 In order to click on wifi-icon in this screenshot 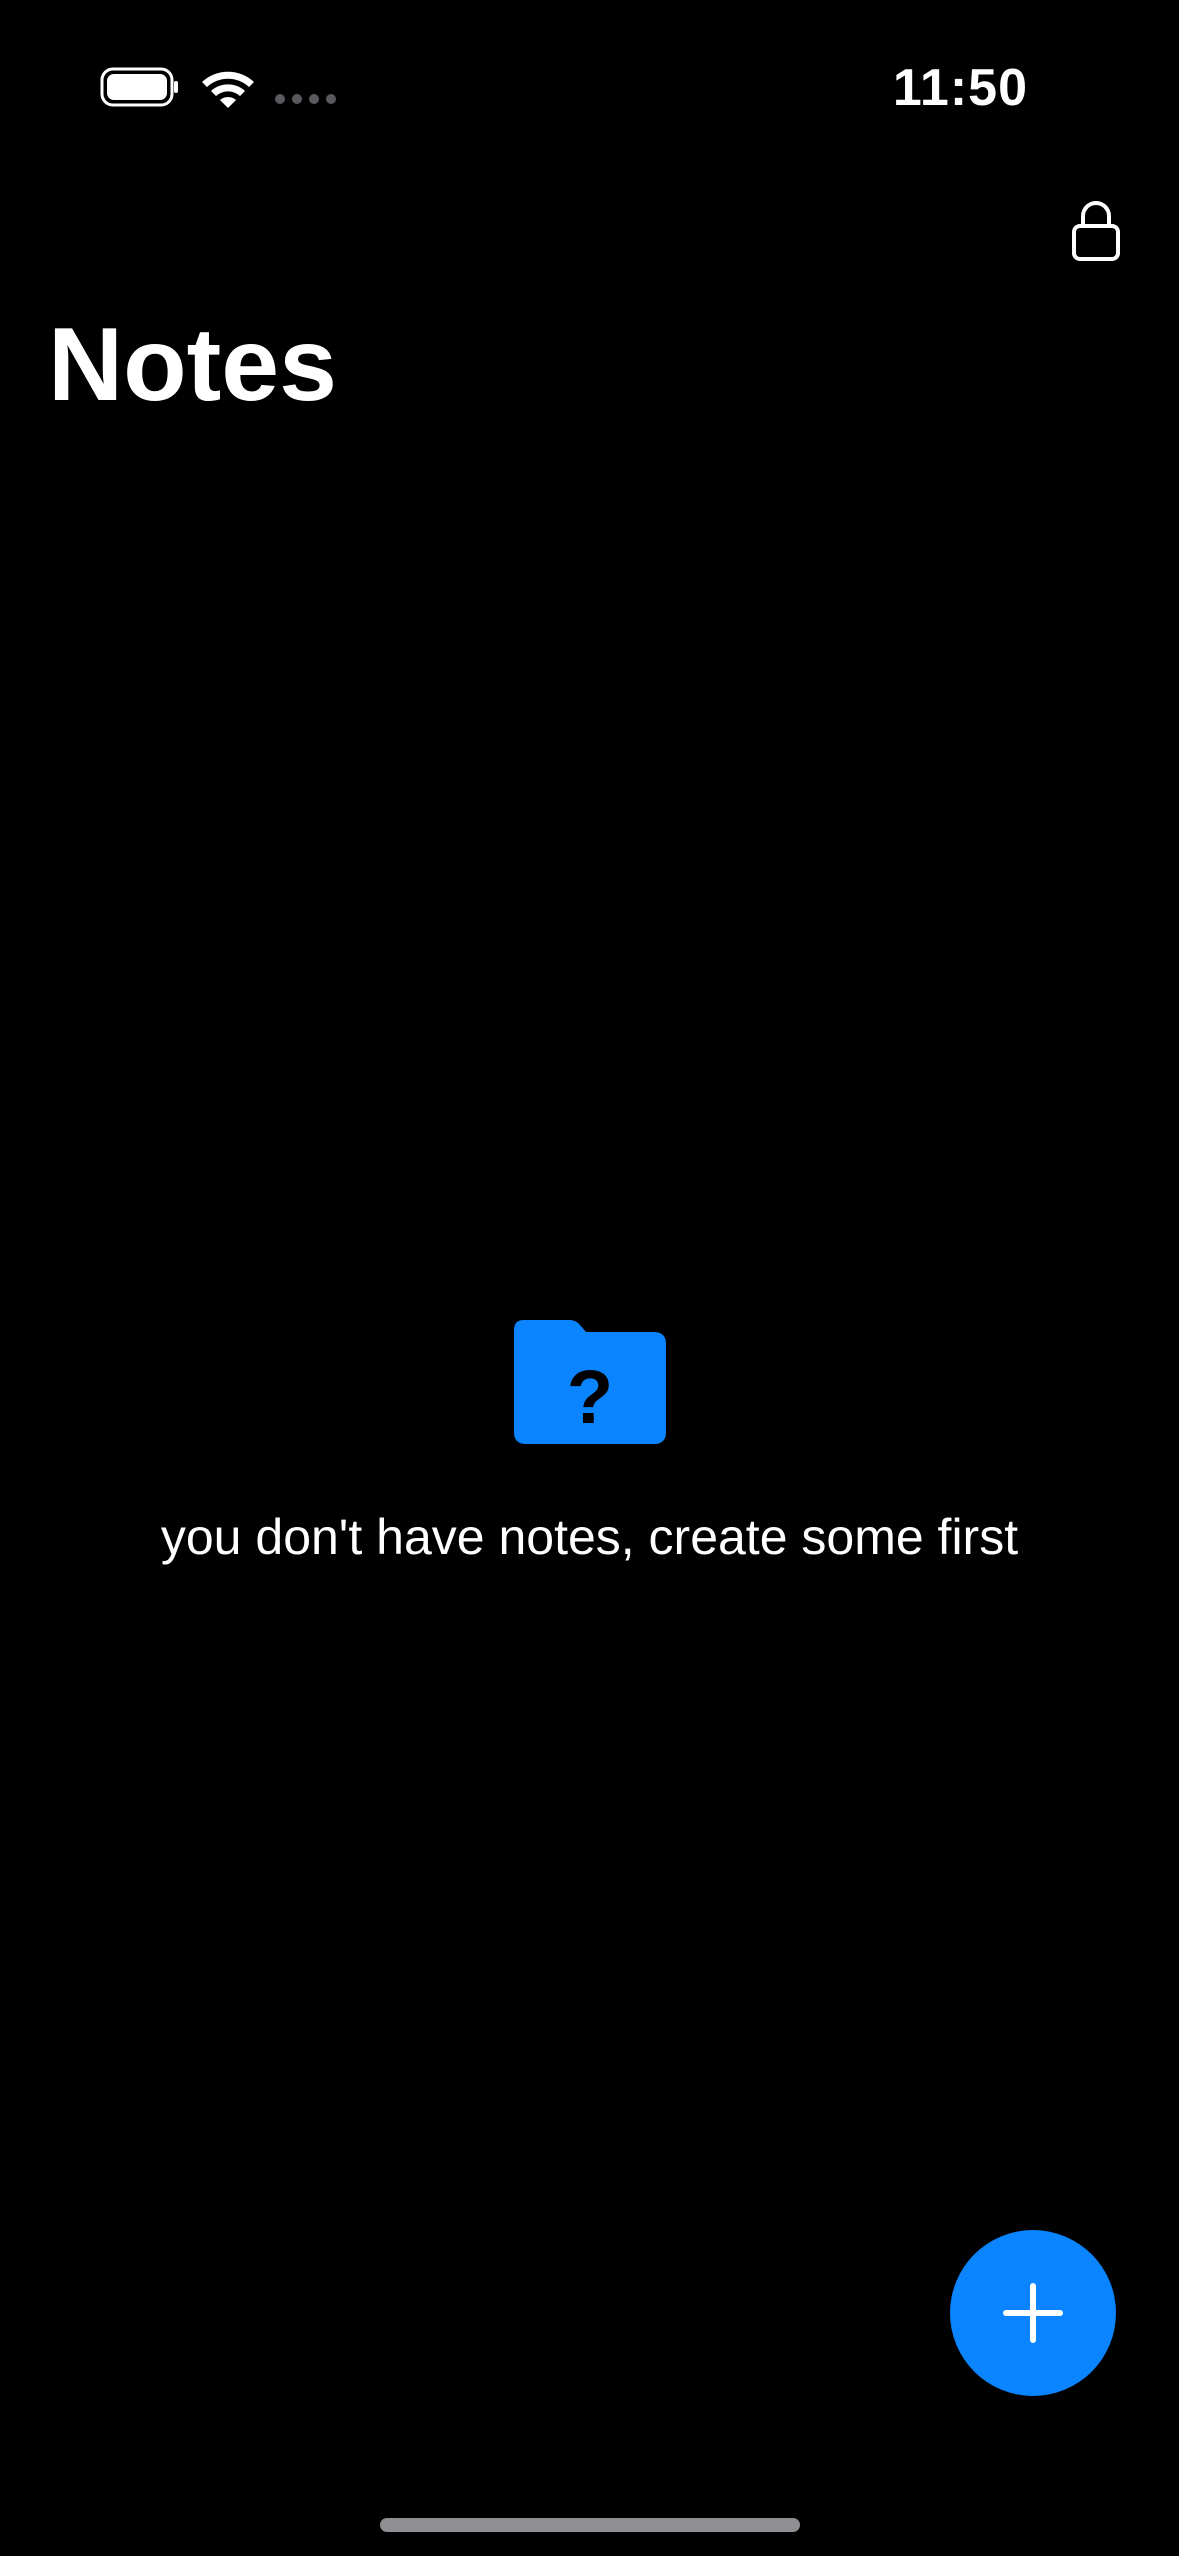, I will do `click(228, 89)`.